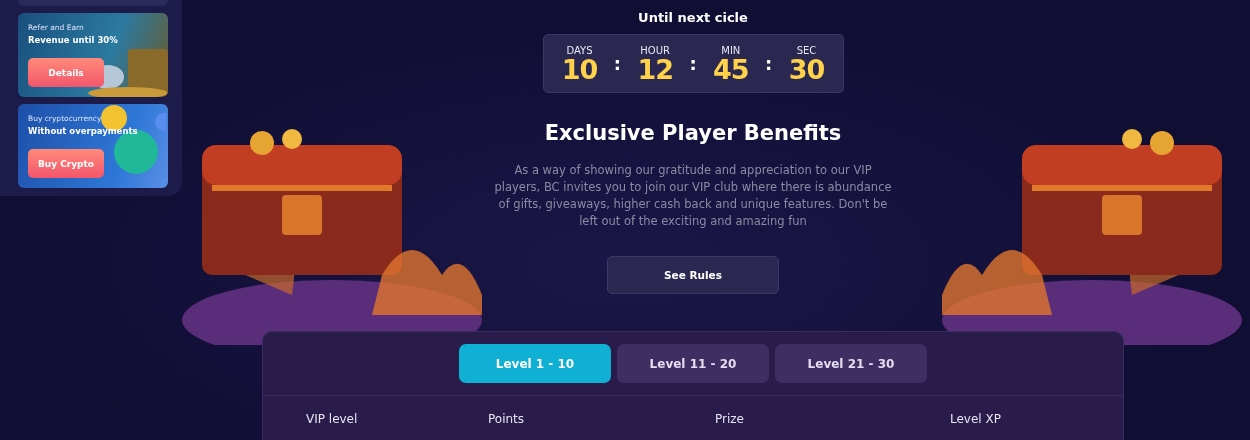 This screenshot has width=1250, height=440. Describe the element at coordinates (332, 419) in the screenshot. I see `column-header: VIP level` at that location.